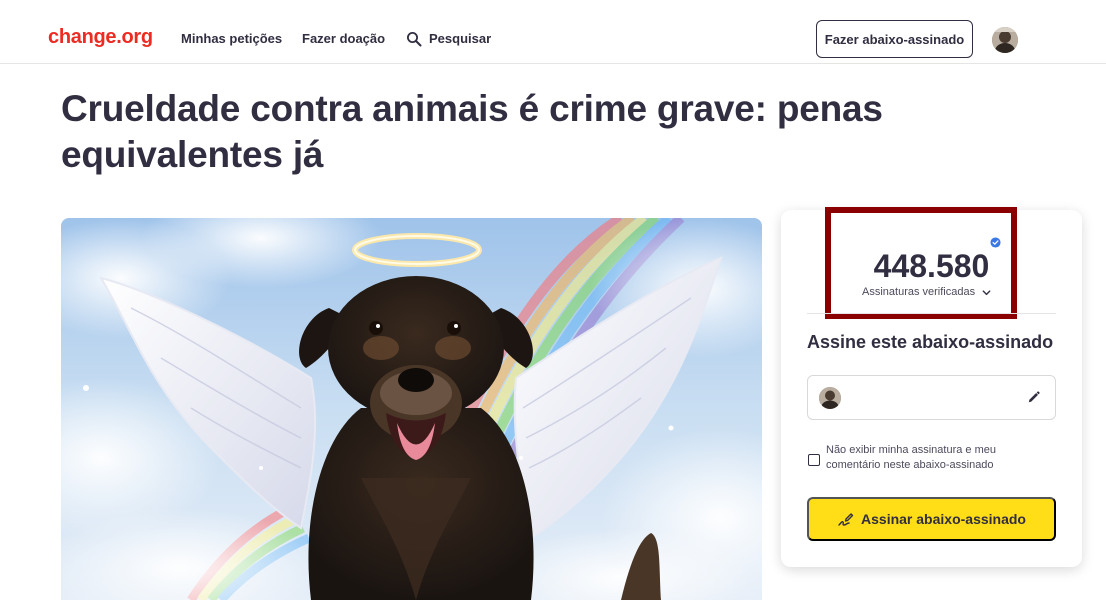 The width and height of the screenshot is (1106, 600). Describe the element at coordinates (100, 37) in the screenshot. I see `change-org-logo: change.org` at that location.